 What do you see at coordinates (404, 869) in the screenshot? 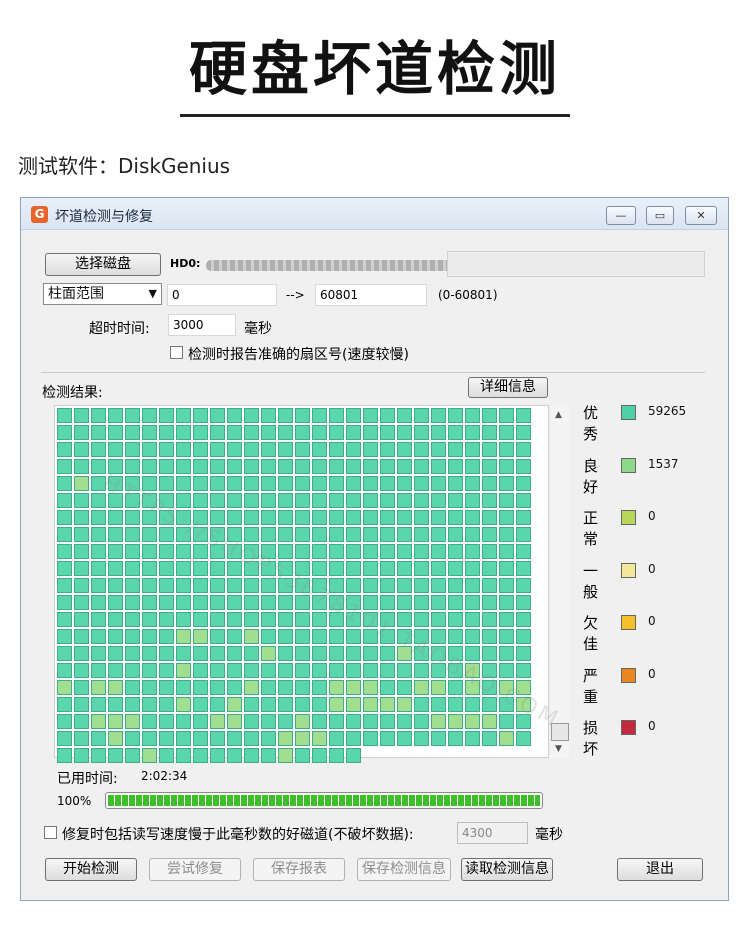
I see `save-detect-info-button: 保存检测信息` at bounding box center [404, 869].